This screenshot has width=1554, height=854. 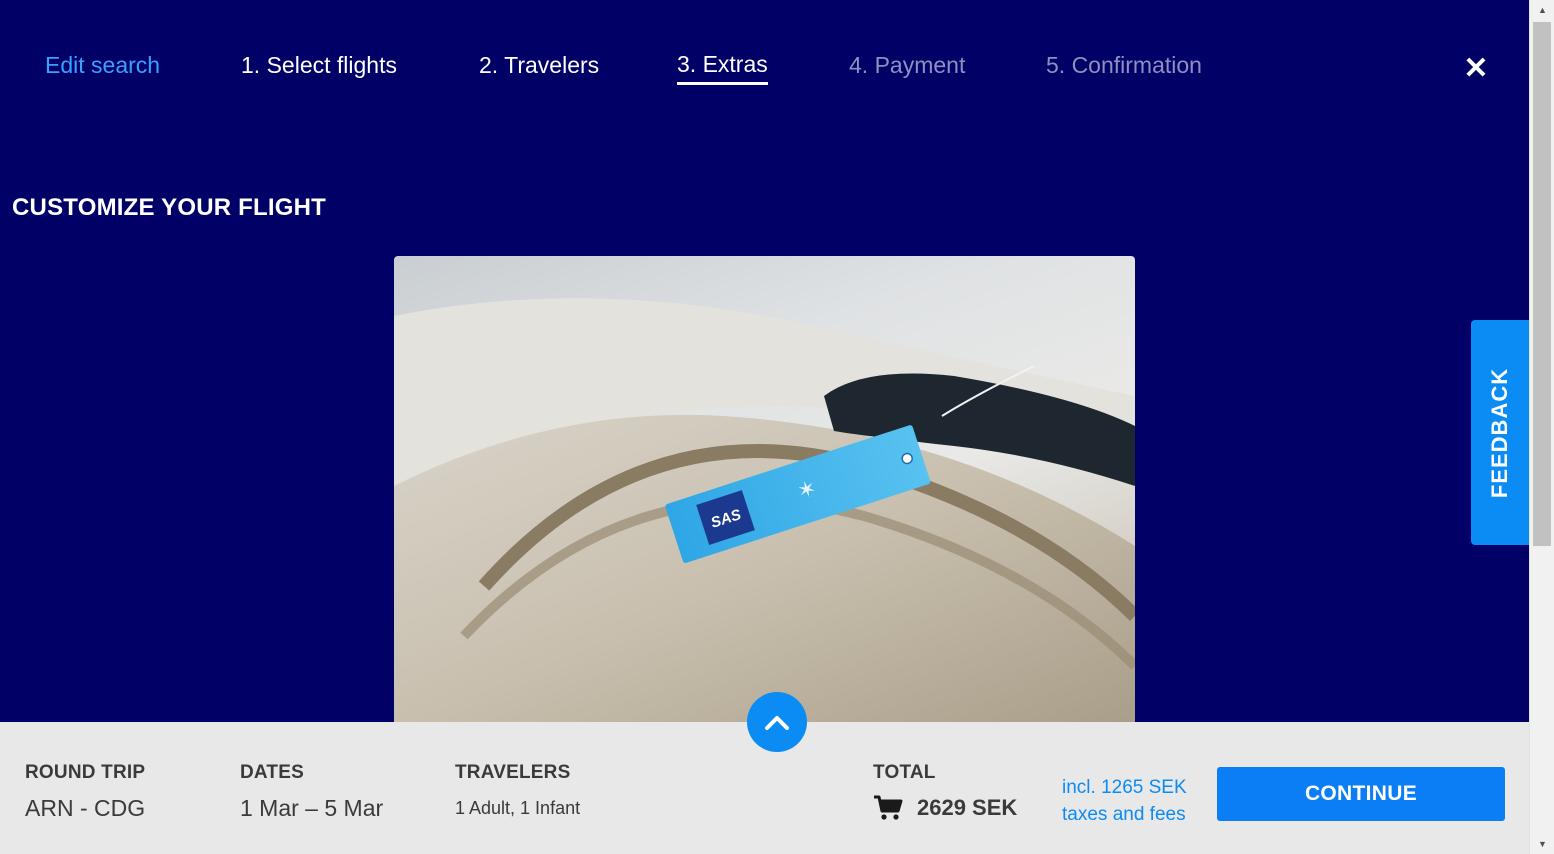 I want to click on scroll-down-arrow-icon: ▼, so click(x=1542, y=844).